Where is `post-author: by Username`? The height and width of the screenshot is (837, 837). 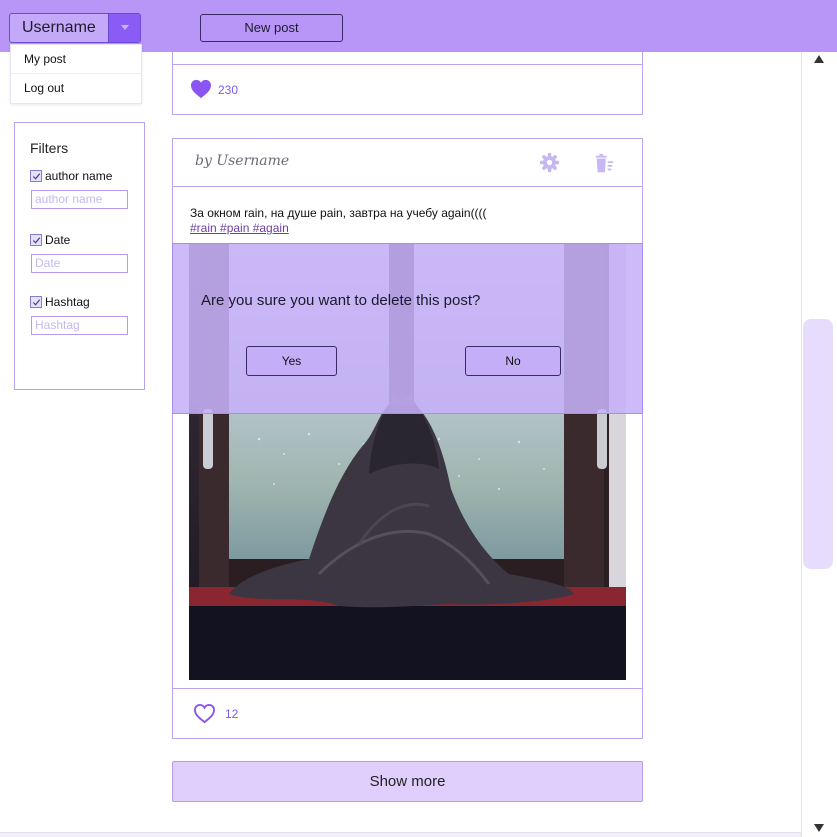 post-author: by Username is located at coordinates (242, 161).